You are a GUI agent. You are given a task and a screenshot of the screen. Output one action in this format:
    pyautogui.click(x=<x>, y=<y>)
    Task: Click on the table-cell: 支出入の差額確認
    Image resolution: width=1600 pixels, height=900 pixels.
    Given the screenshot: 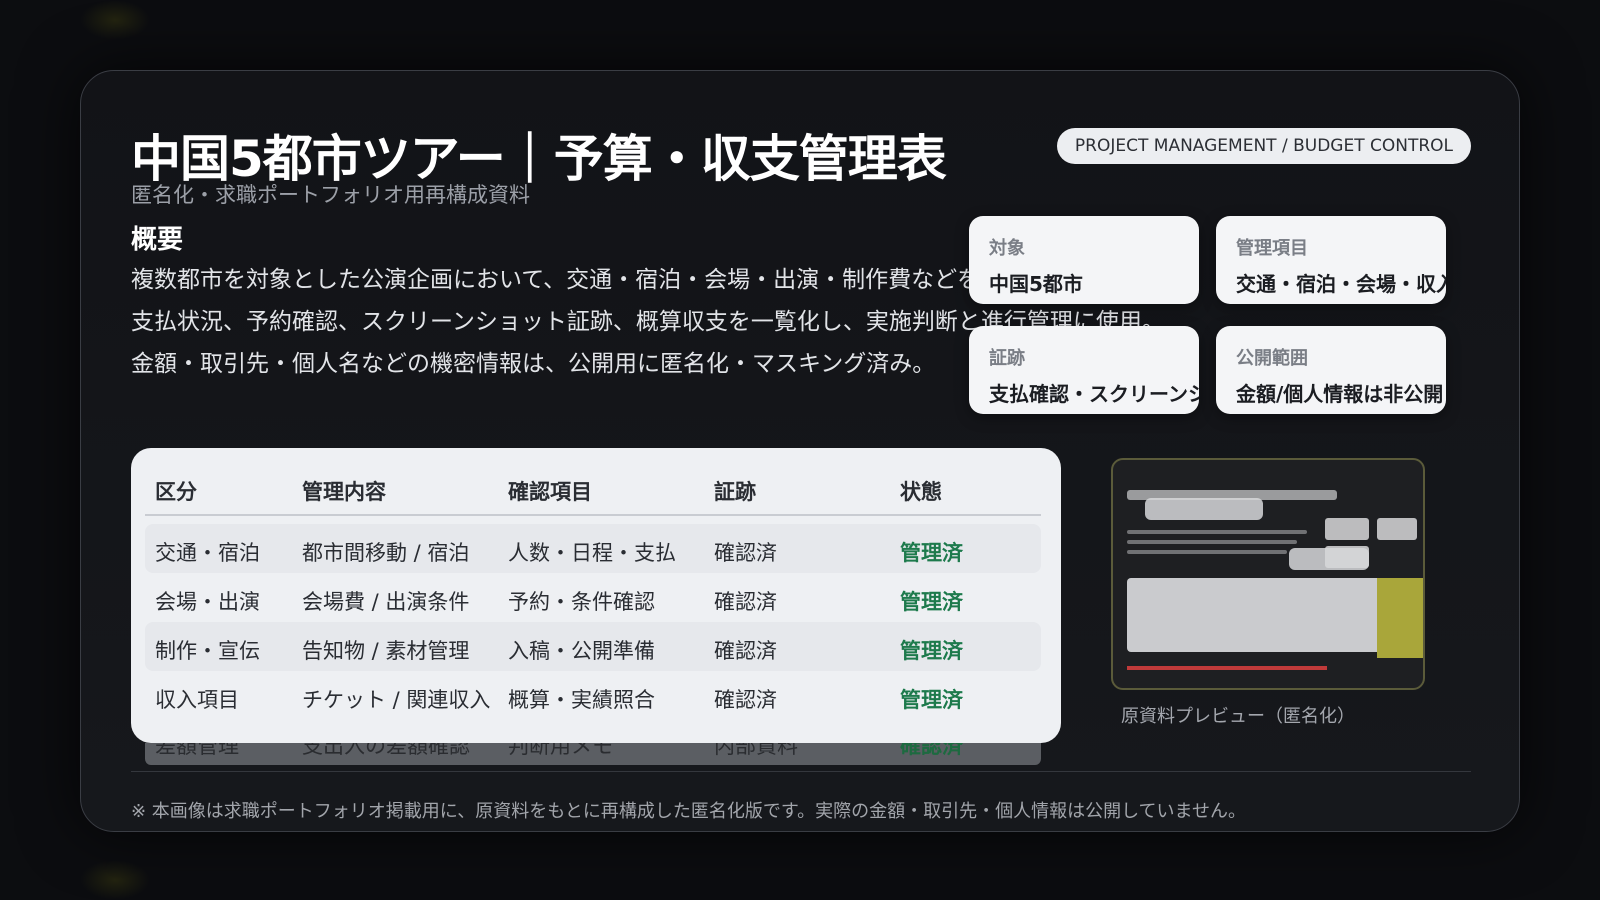 What is the action you would take?
    pyautogui.click(x=386, y=750)
    